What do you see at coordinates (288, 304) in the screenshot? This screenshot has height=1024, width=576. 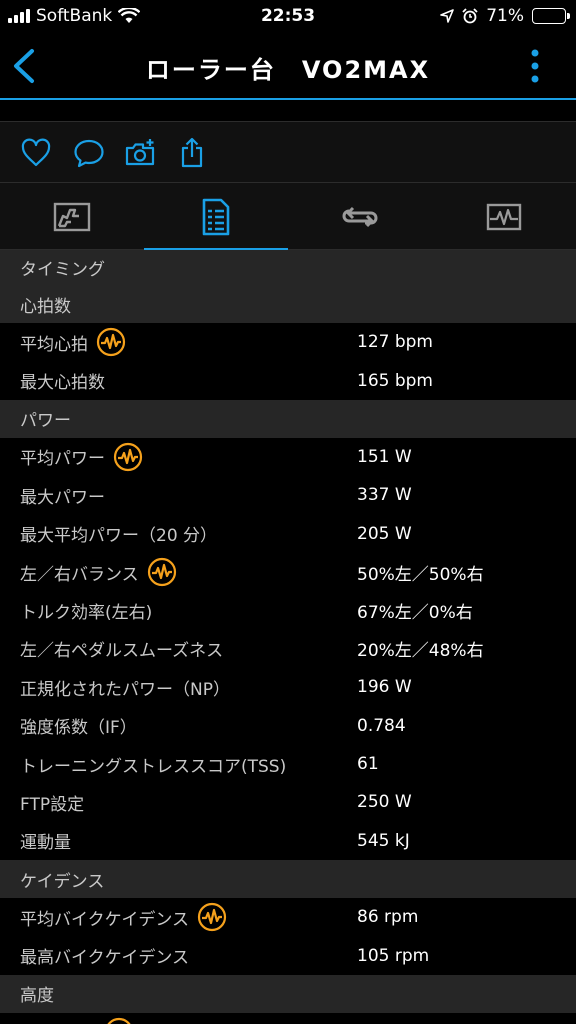 I see `section-heart-rate: 心拍数` at bounding box center [288, 304].